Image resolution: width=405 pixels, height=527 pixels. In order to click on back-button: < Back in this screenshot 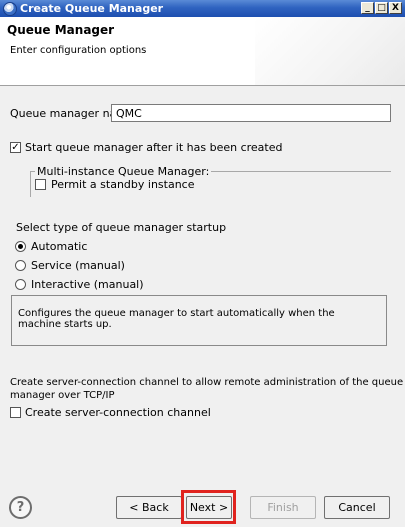, I will do `click(149, 507)`.